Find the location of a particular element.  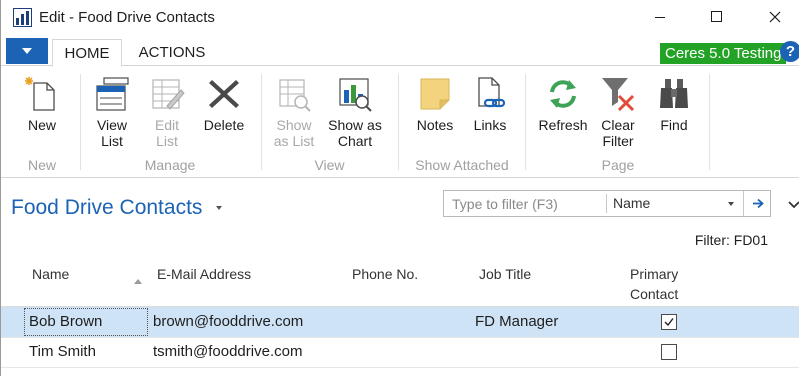

delete-label-1: Delete is located at coordinates (224, 125).